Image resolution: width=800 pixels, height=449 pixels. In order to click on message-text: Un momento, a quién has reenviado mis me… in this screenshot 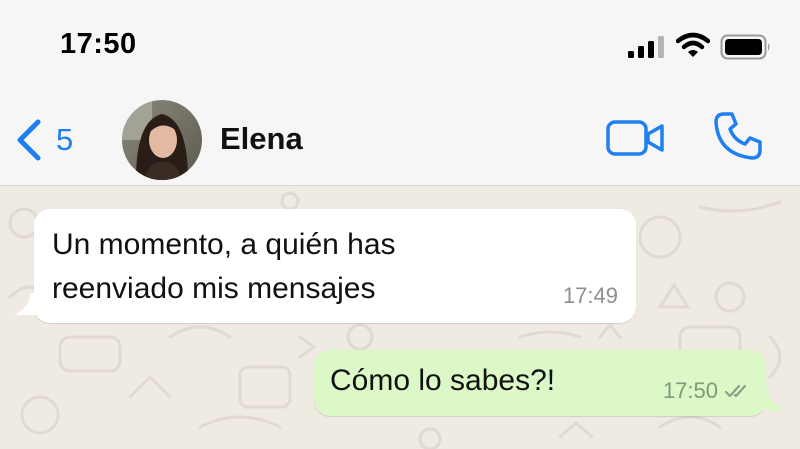, I will do `click(224, 266)`.